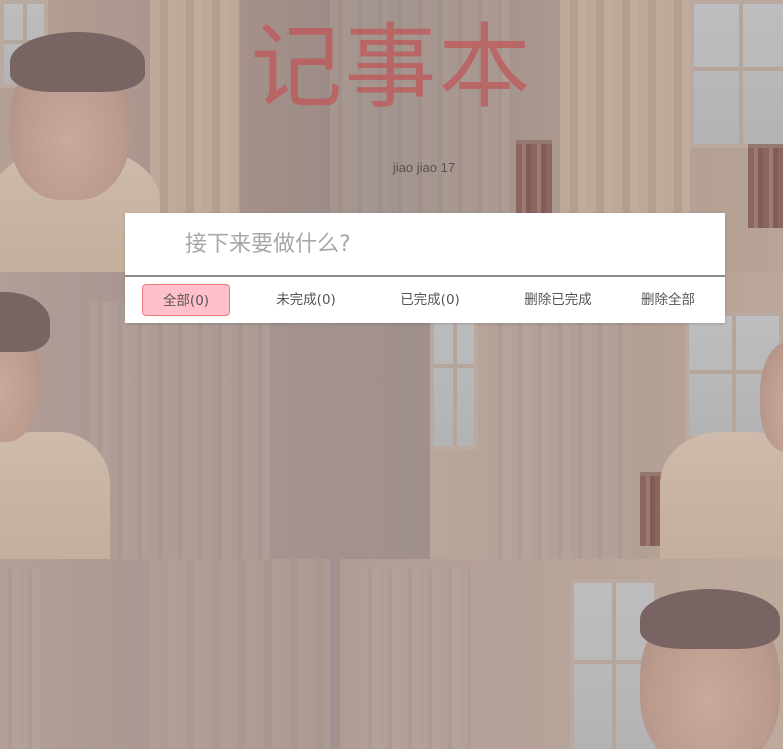 This screenshot has width=783, height=749. Describe the element at coordinates (424, 167) in the screenshot. I see `page-subtitle: jiao jiao 17` at that location.